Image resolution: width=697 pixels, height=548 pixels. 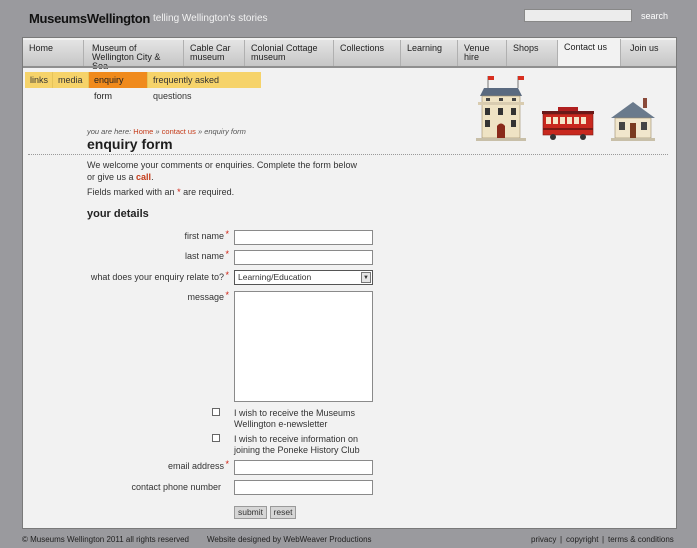 I want to click on email-label: email address *, so click(x=198, y=465).